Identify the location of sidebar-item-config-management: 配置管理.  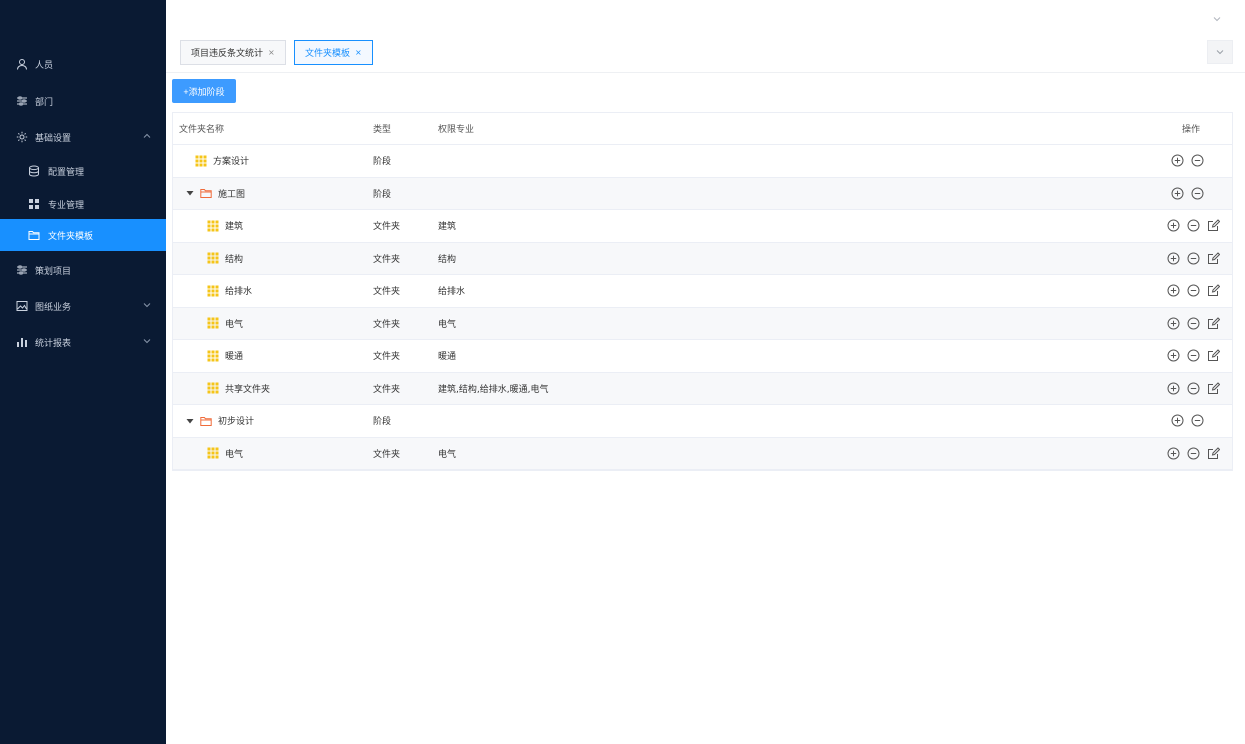
(83, 171).